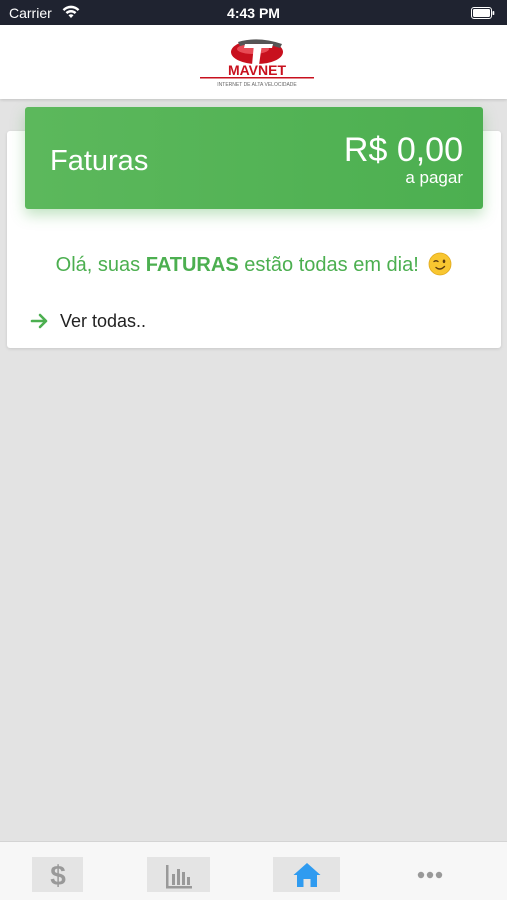  I want to click on status-time: 4:43 PM, so click(253, 13).